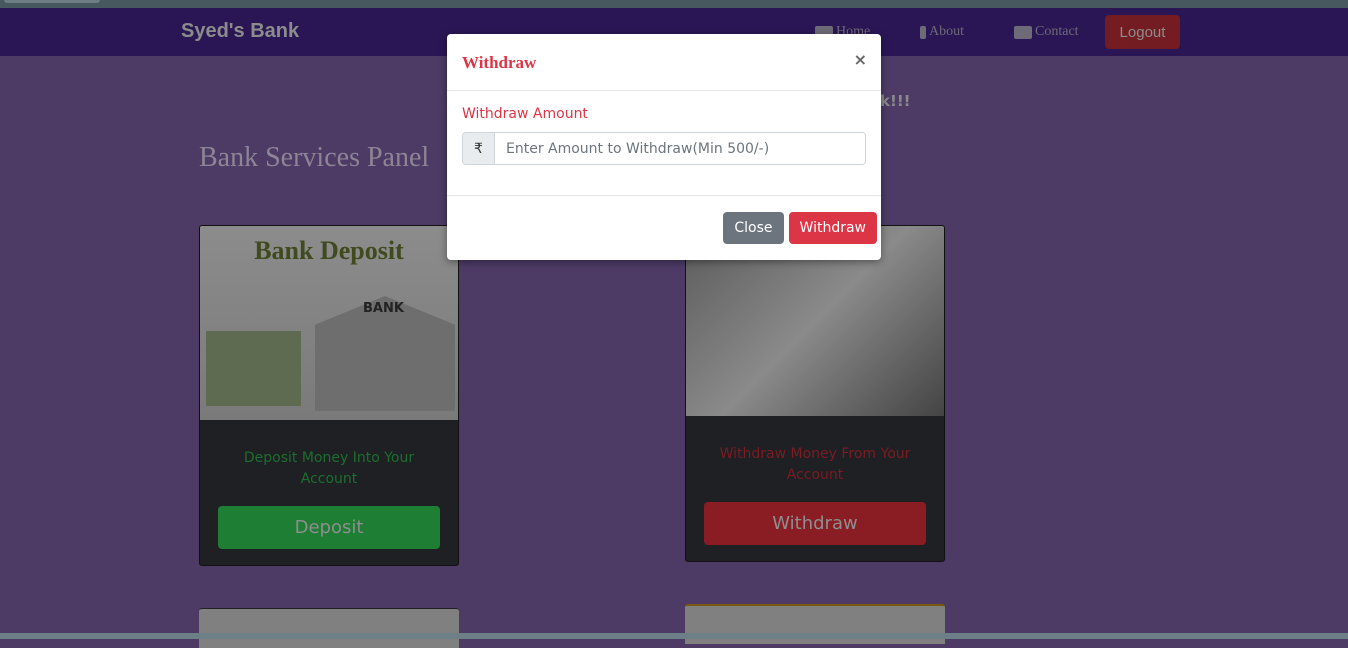 The width and height of the screenshot is (1348, 648). Describe the element at coordinates (1023, 32) in the screenshot. I see `contact-card-icon` at that location.